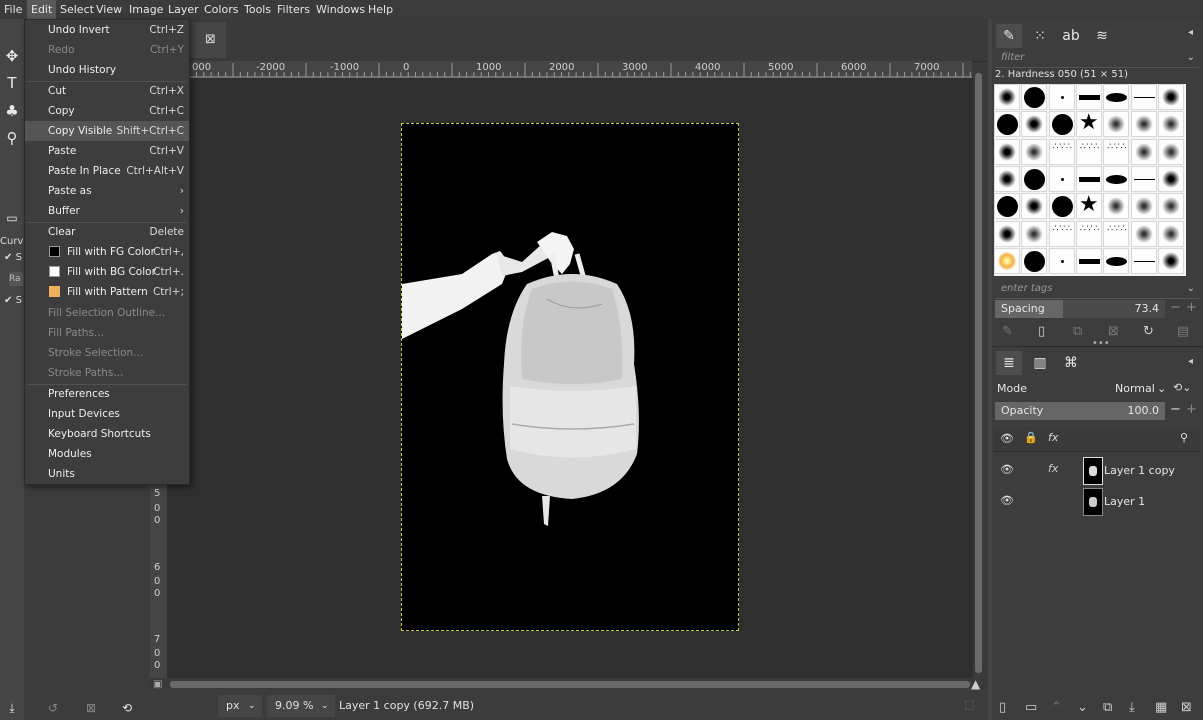 This screenshot has height=720, width=1203. Describe the element at coordinates (1097, 501) in the screenshot. I see `layer-row: 👁 Layer 1` at that location.